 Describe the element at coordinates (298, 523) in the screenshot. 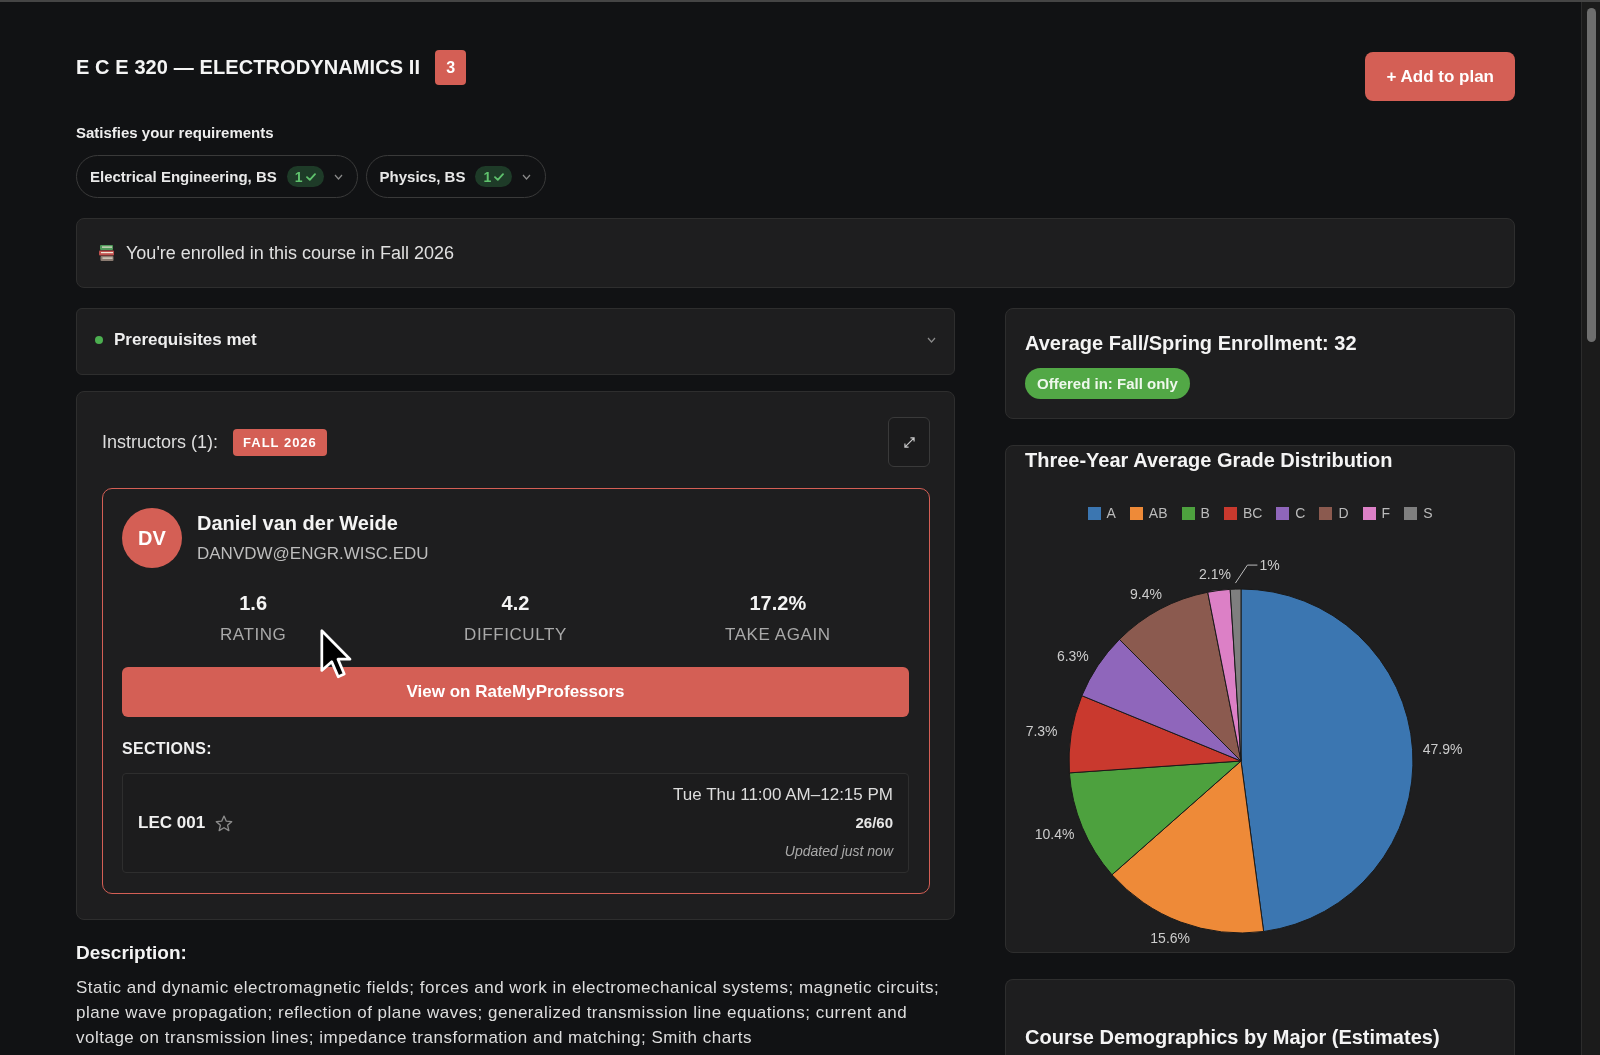

I see `instructor-name: Daniel van der Weide` at that location.